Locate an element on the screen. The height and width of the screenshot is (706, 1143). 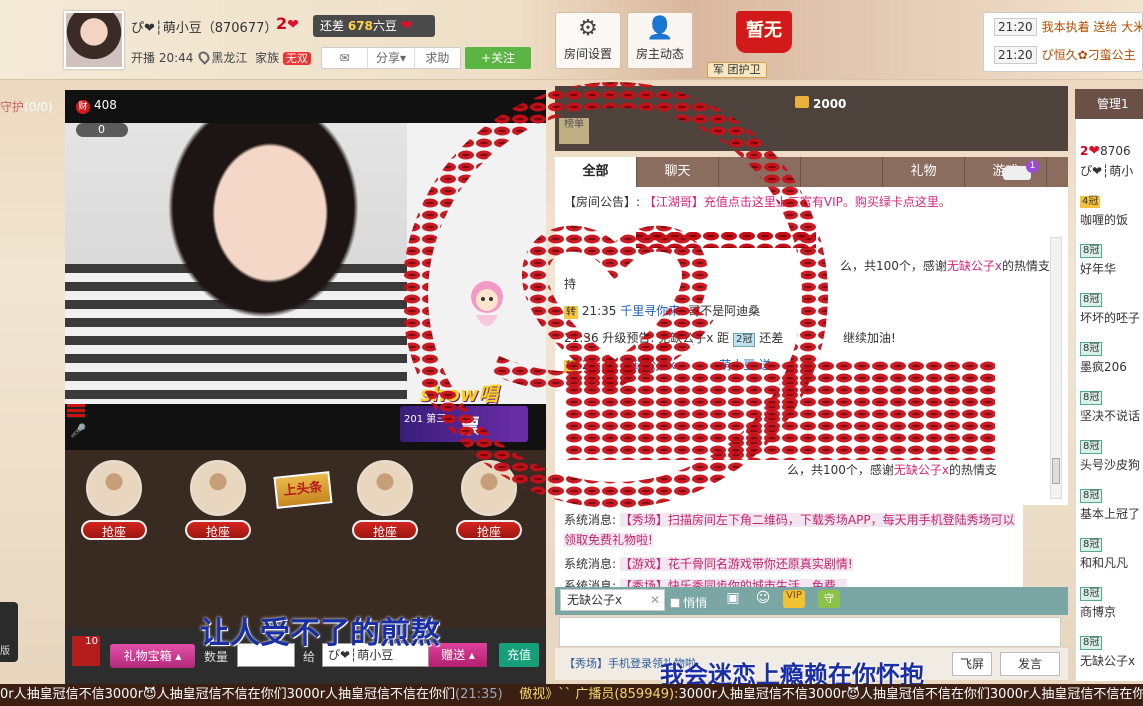
image-icon: ▣ is located at coordinates (733, 599).